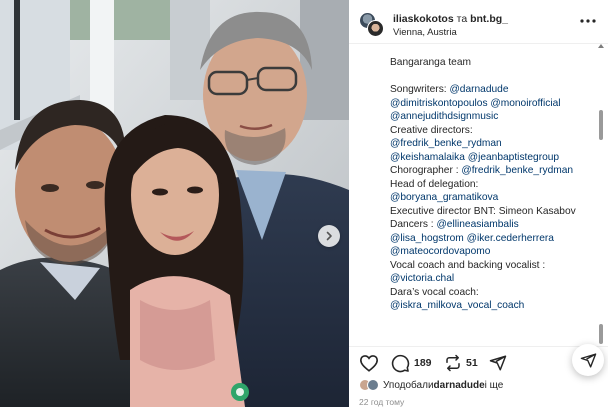 The height and width of the screenshot is (407, 608). What do you see at coordinates (382, 402) in the screenshot?
I see `post-timestamp: 22 год тому` at bounding box center [382, 402].